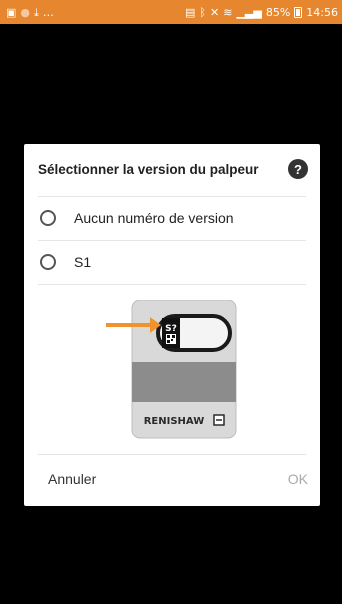 The image size is (342, 604). What do you see at coordinates (203, 12) in the screenshot?
I see `bluetooth-icon: ᛒ` at bounding box center [203, 12].